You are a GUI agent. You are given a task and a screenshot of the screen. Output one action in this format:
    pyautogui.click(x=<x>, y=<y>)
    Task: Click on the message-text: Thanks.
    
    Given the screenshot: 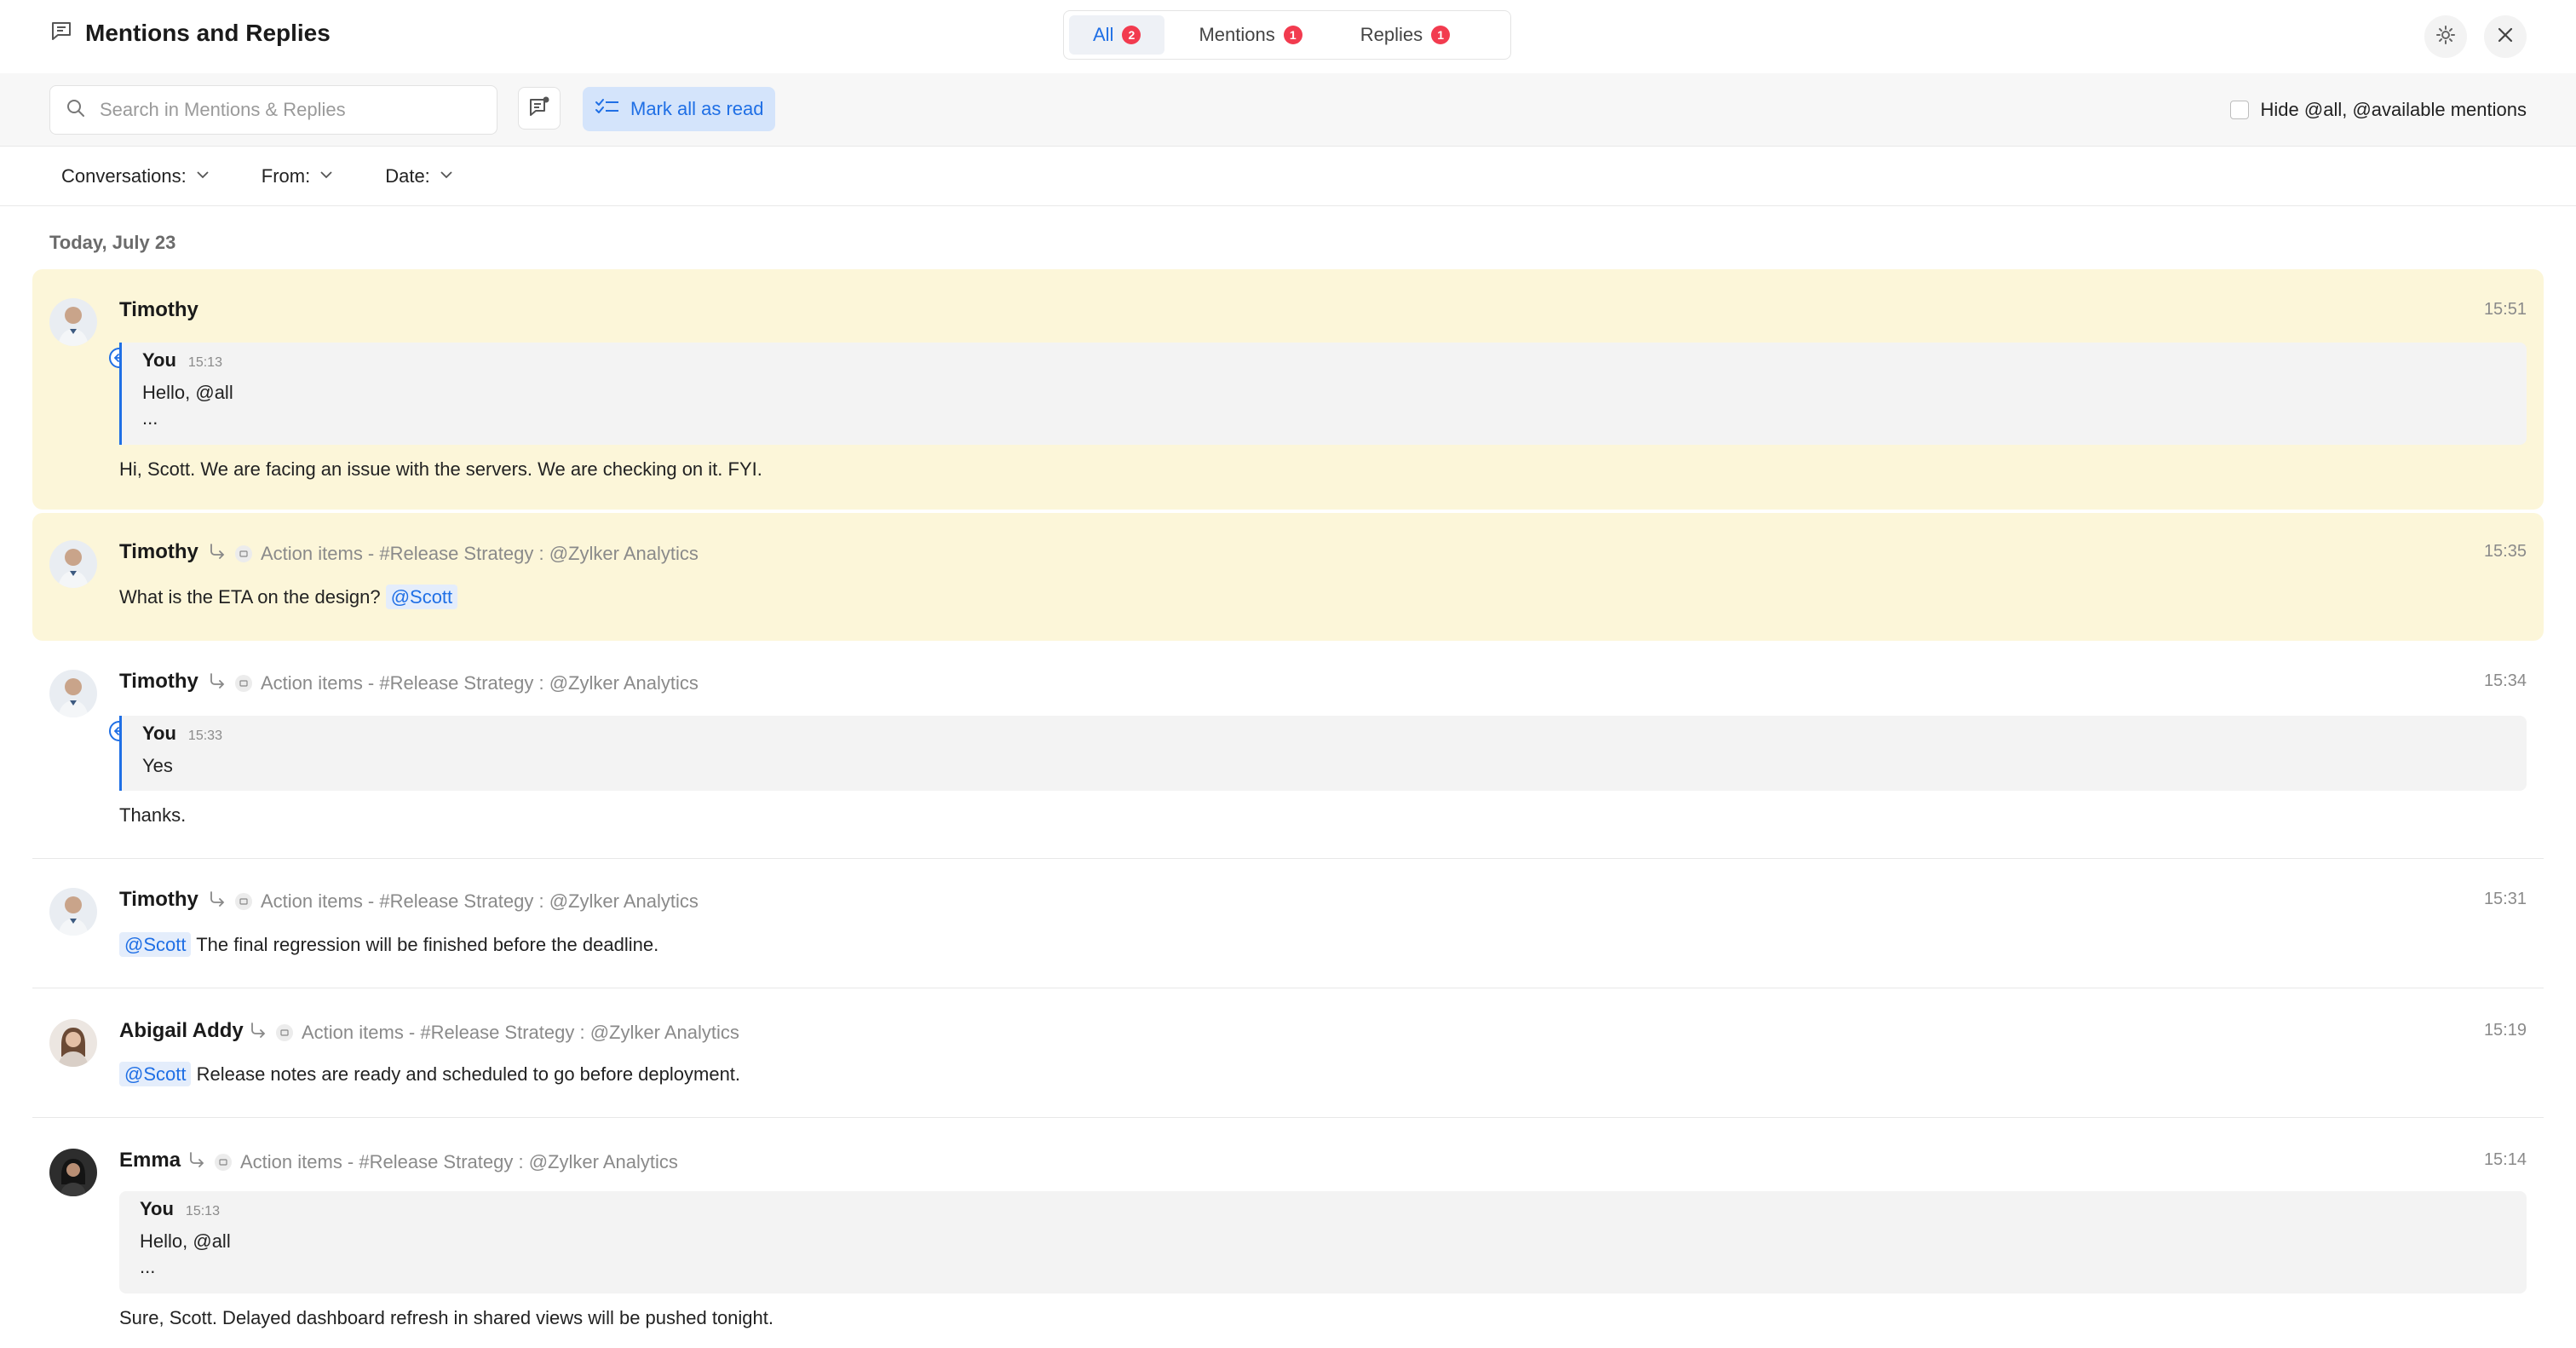 What is the action you would take?
    pyautogui.click(x=153, y=815)
    